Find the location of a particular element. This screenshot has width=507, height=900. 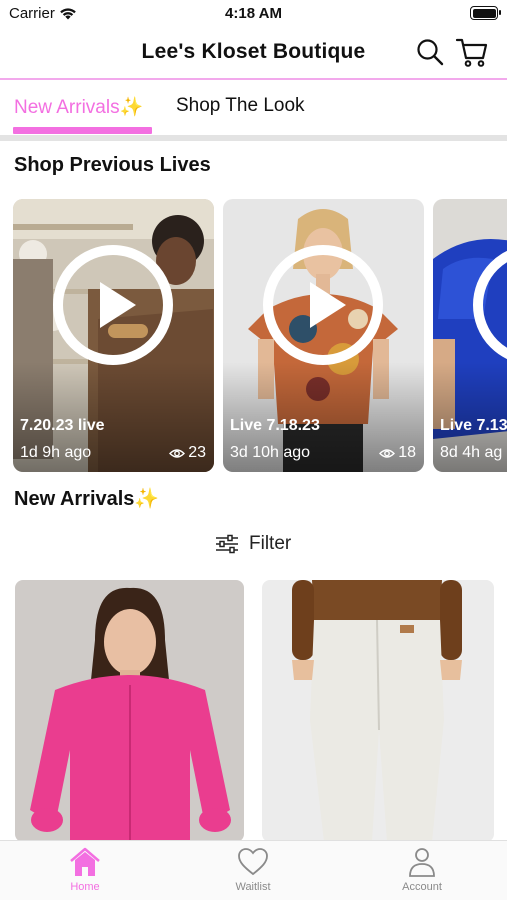

filter-label: Filter is located at coordinates (270, 543).